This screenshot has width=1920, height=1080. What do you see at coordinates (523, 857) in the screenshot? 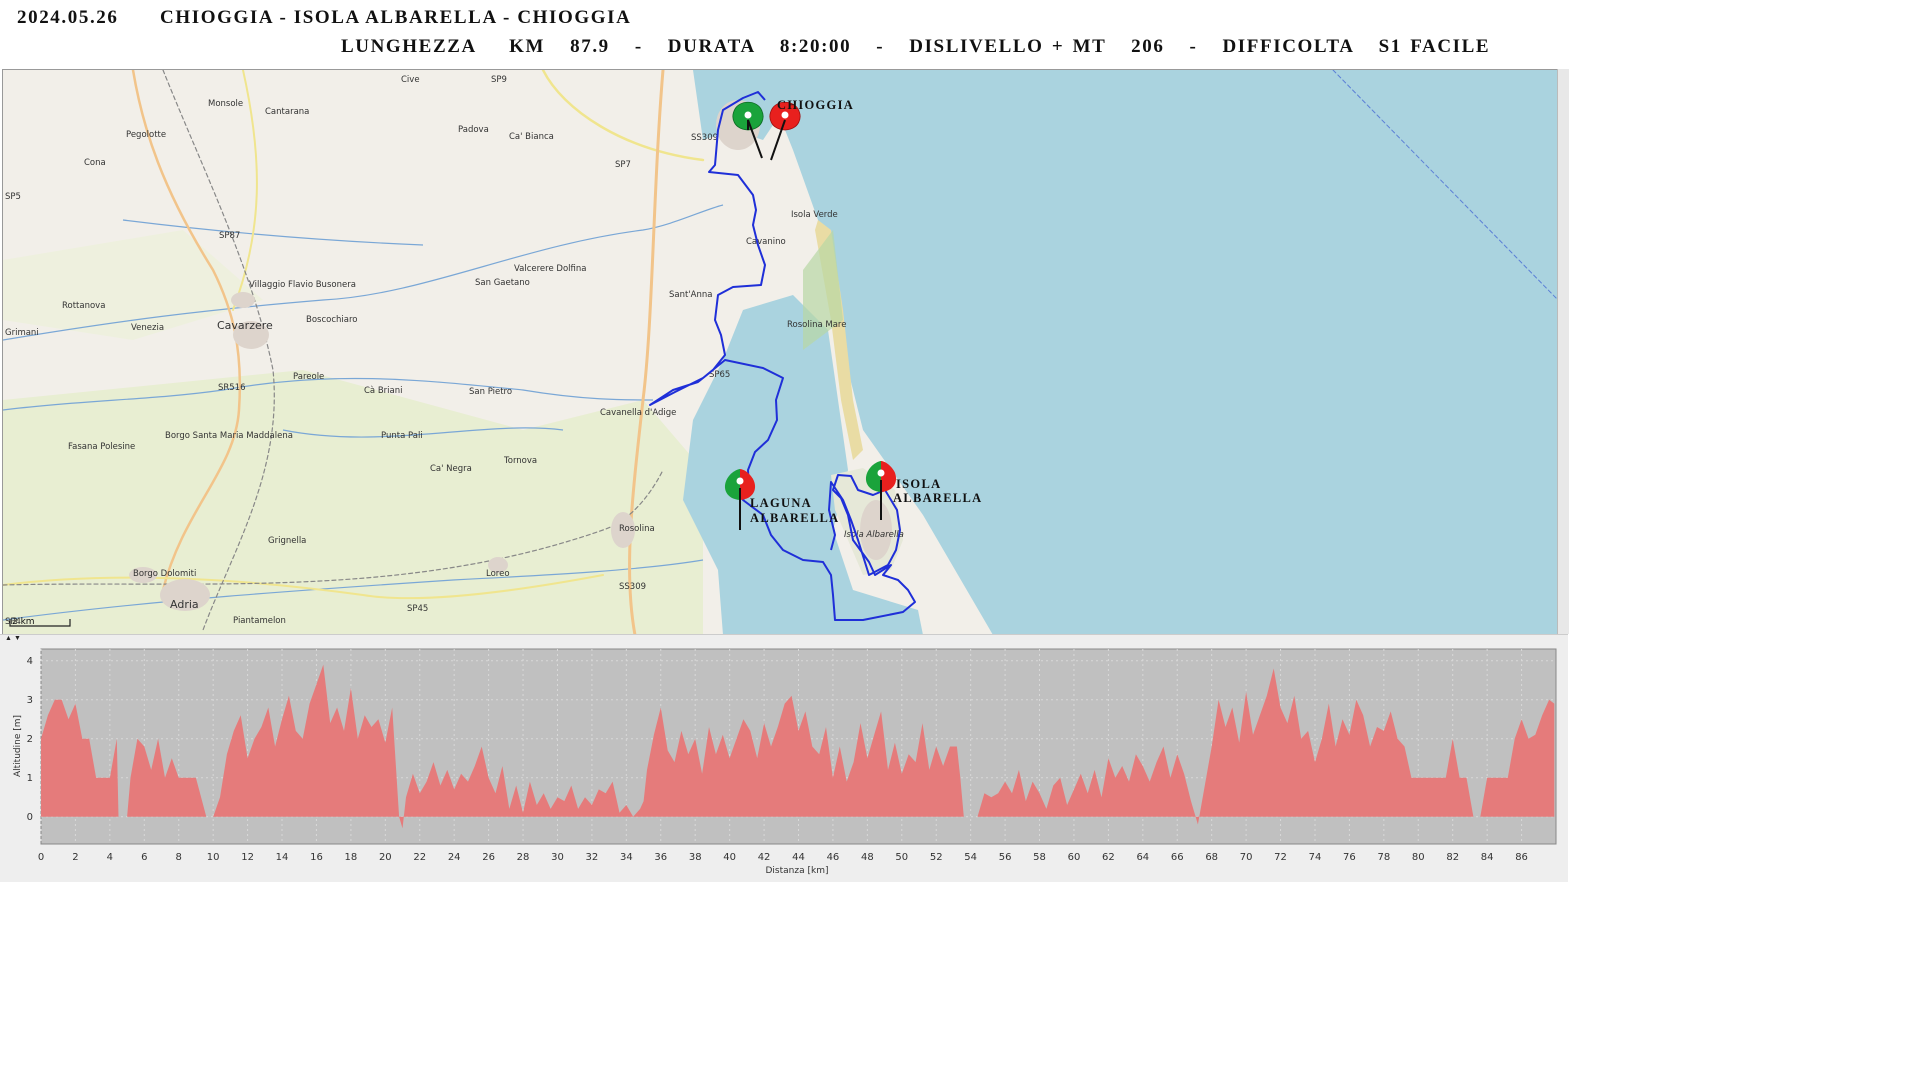
I see `x-tick-label: 28` at bounding box center [523, 857].